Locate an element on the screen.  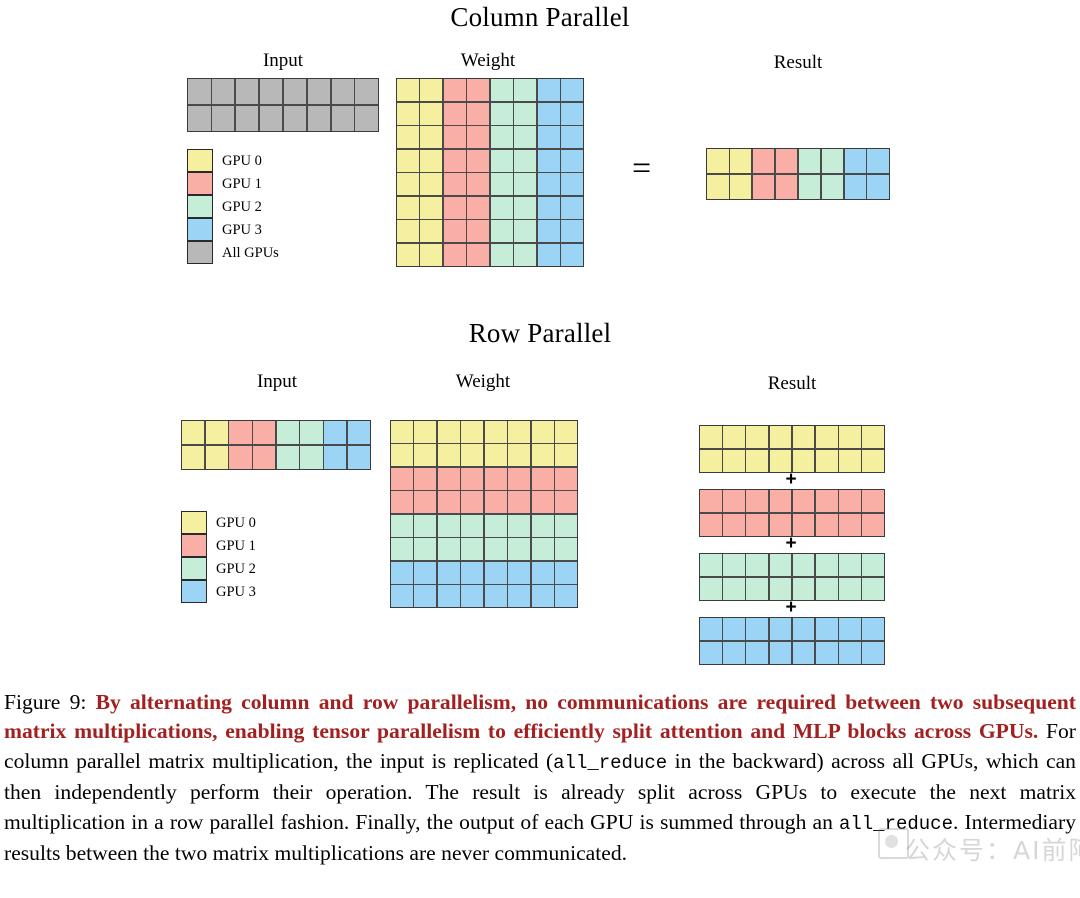
column-parallel-result-matrix is located at coordinates (798, 174).